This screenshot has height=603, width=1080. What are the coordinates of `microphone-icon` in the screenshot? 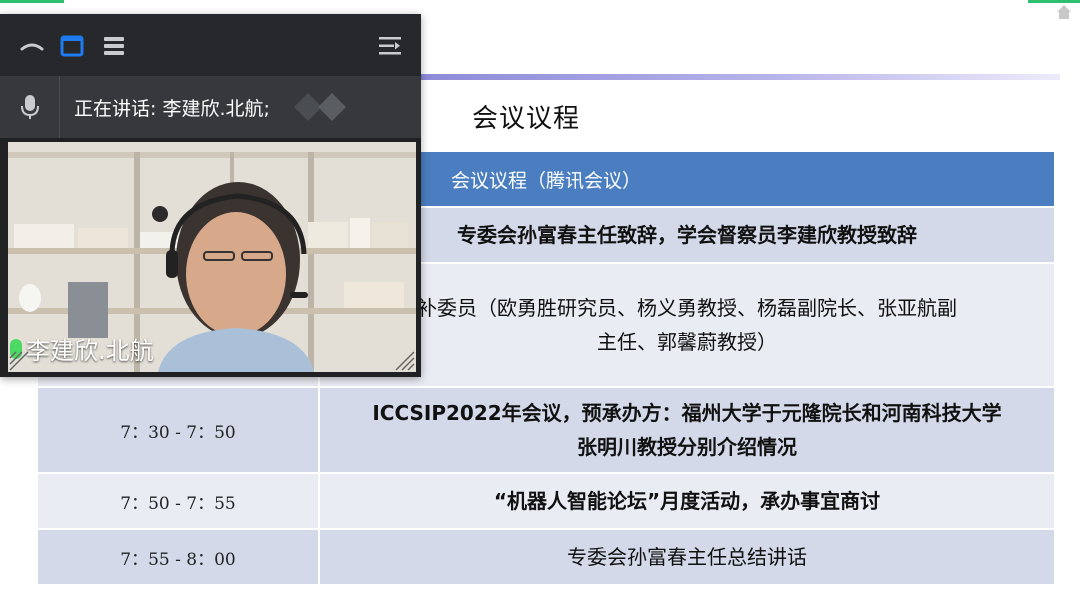 It's located at (30, 107).